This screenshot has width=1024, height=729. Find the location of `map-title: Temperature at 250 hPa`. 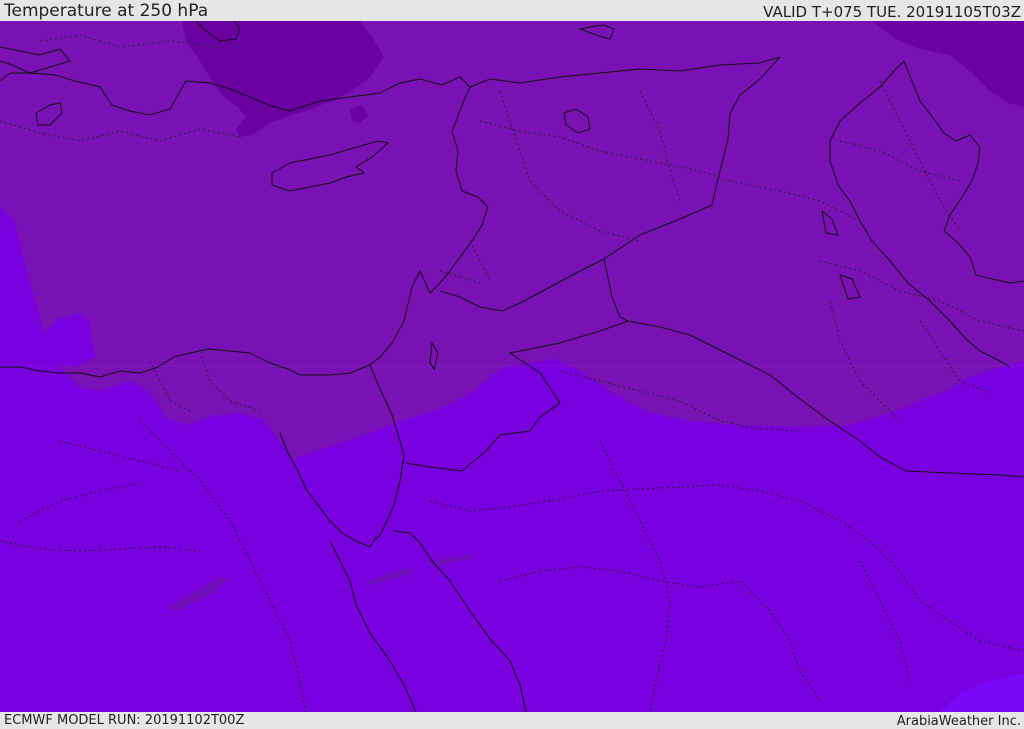

map-title: Temperature at 250 hPa is located at coordinates (106, 11).